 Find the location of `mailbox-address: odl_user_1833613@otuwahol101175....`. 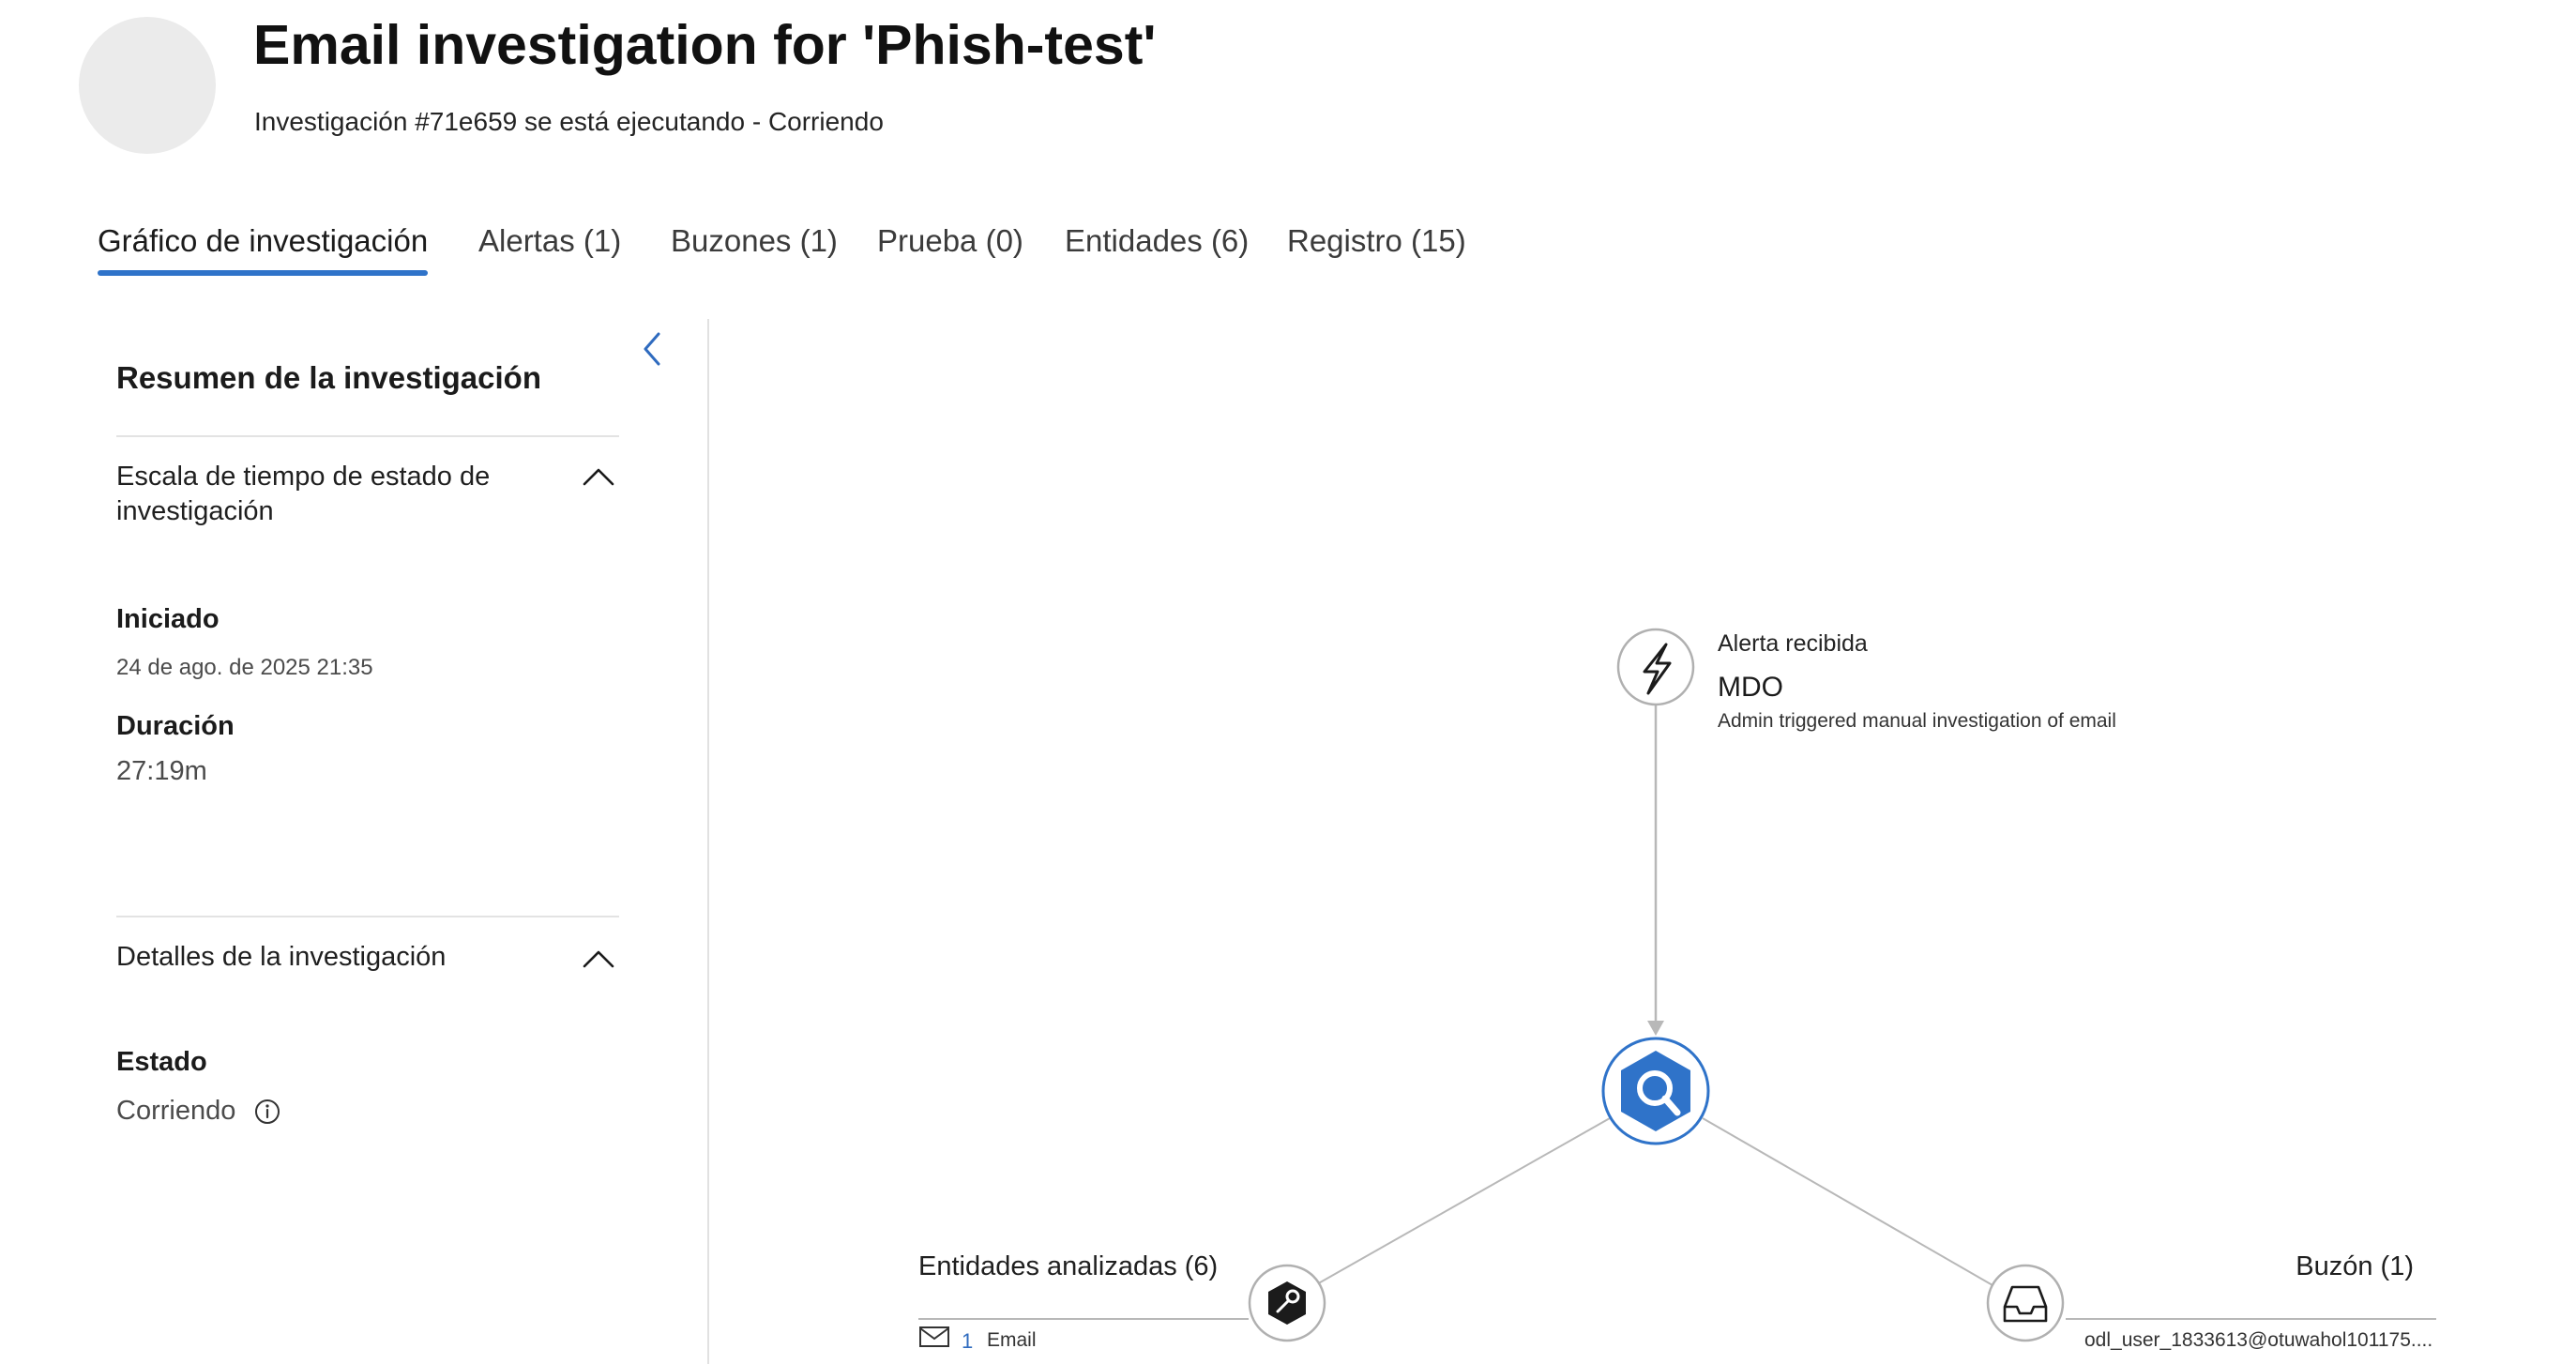

mailbox-address: odl_user_1833613@otuwahol101175.... is located at coordinates (2258, 1340).